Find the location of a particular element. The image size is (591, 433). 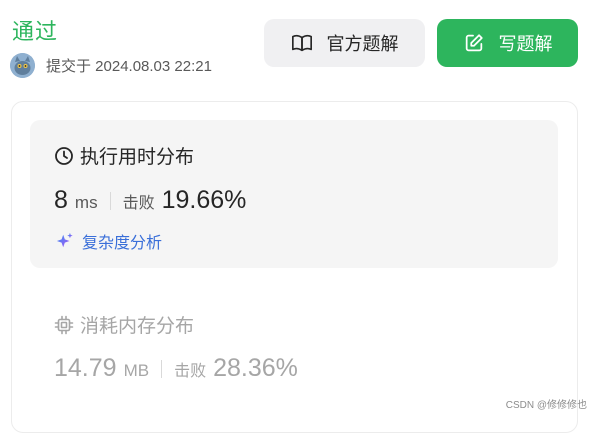

memory-beat-label: 击败 is located at coordinates (190, 371).